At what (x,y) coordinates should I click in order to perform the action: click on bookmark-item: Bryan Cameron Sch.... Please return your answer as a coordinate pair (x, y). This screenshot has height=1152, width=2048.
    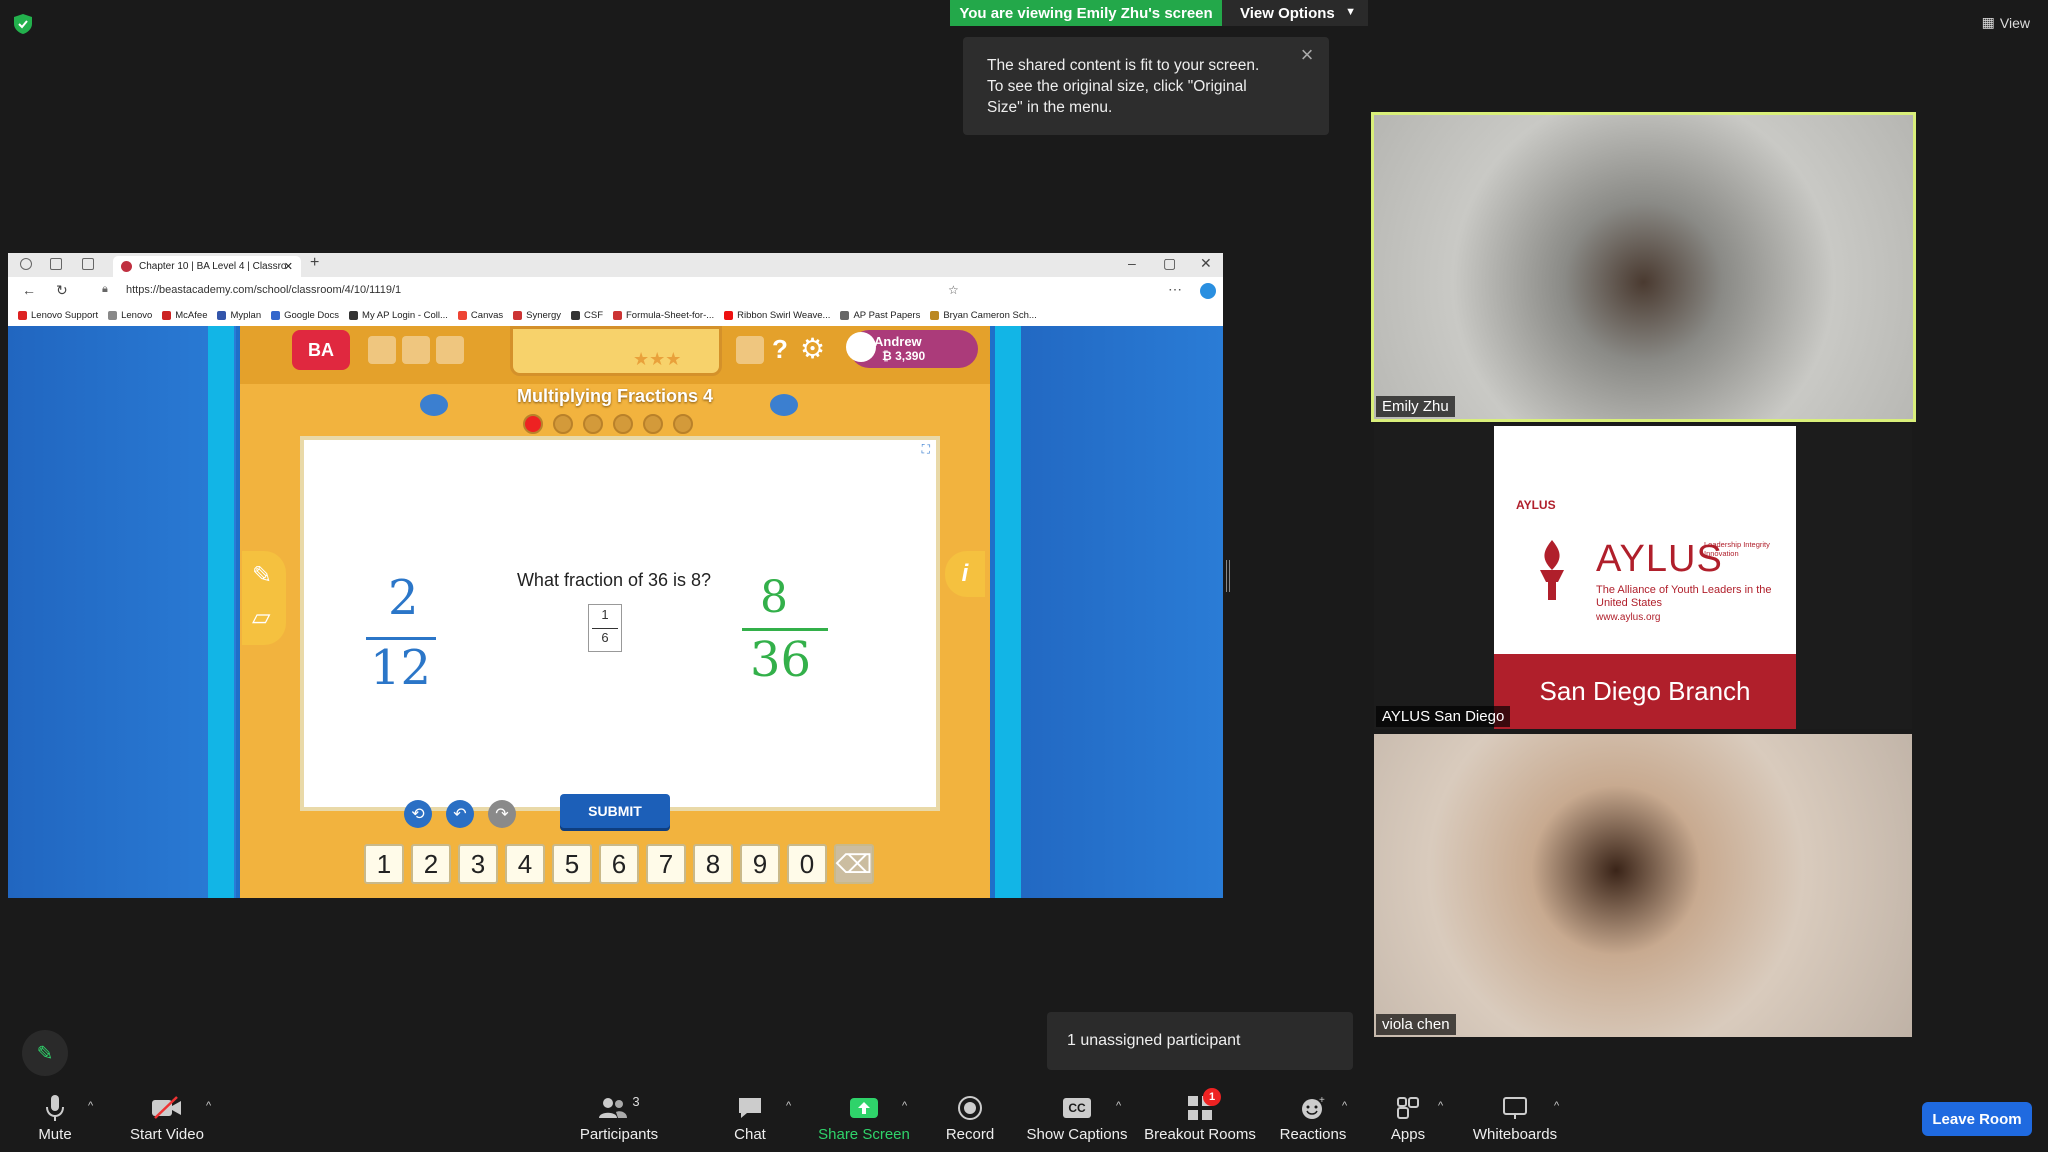
    Looking at the image, I should click on (983, 315).